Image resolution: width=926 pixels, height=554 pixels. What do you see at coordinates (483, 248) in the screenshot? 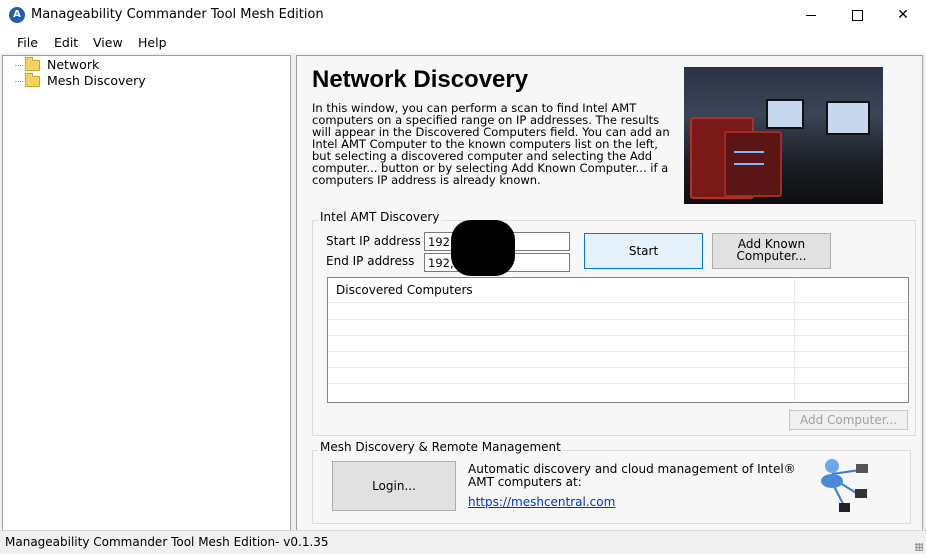
I see `redaction-mark` at bounding box center [483, 248].